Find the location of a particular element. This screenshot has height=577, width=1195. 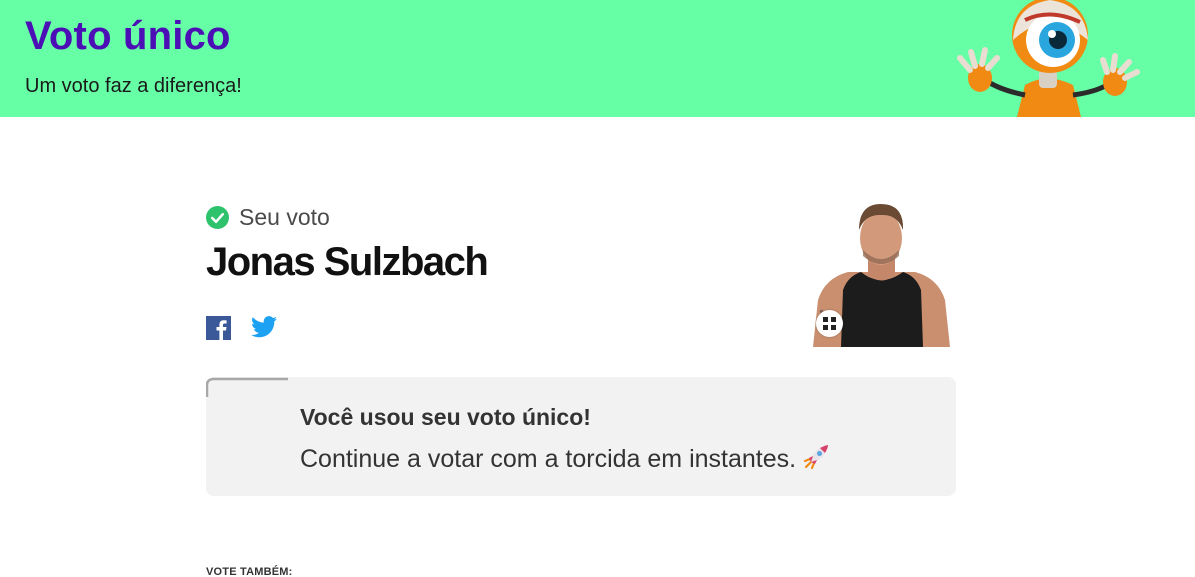

expand-photo-button is located at coordinates (829, 323).